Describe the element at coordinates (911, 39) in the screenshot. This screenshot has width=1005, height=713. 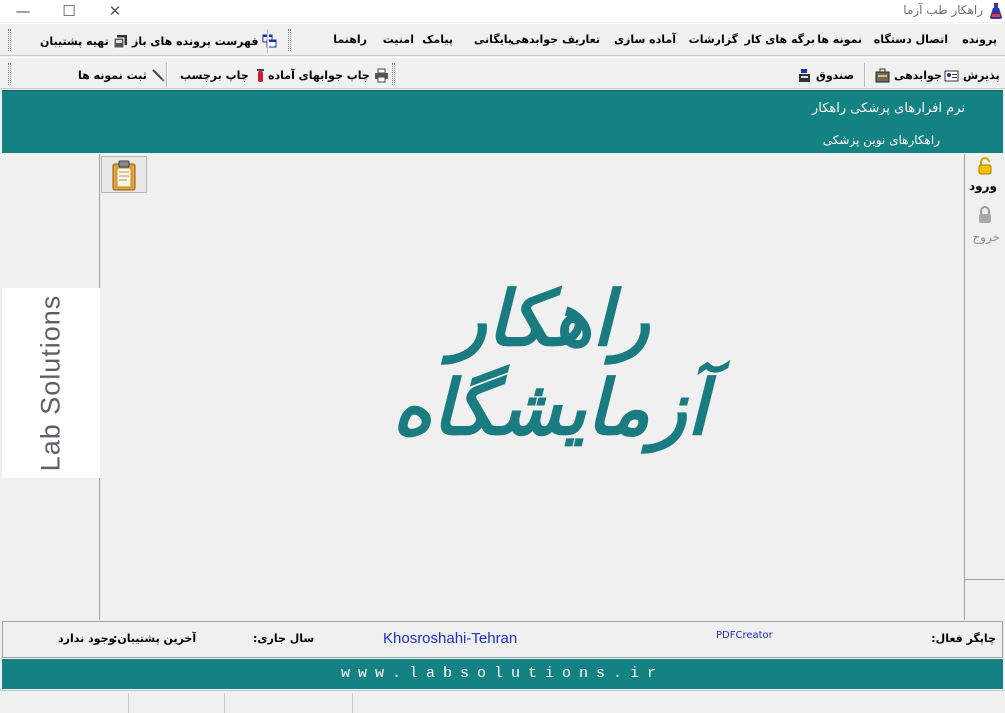
I see `menu-device-connect: اتصال دستگاه` at that location.